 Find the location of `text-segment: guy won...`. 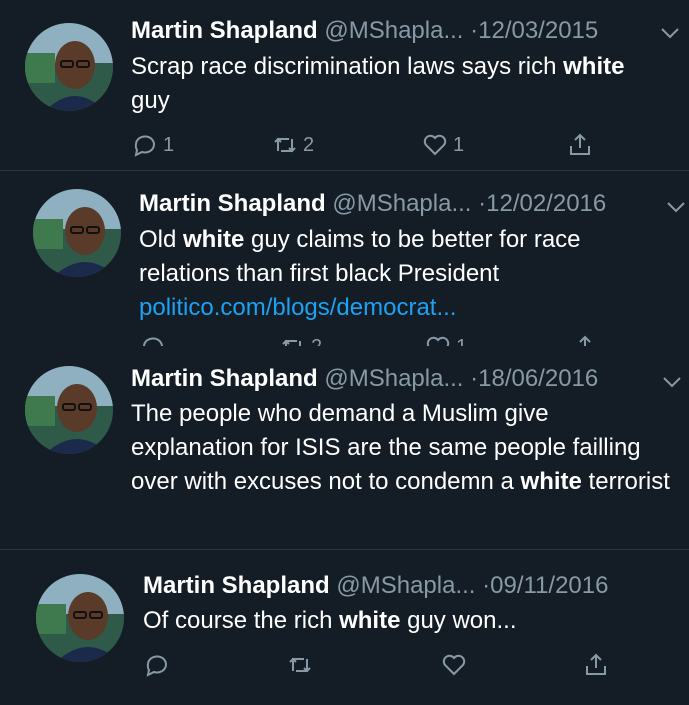

text-segment: guy won... is located at coordinates (458, 620).